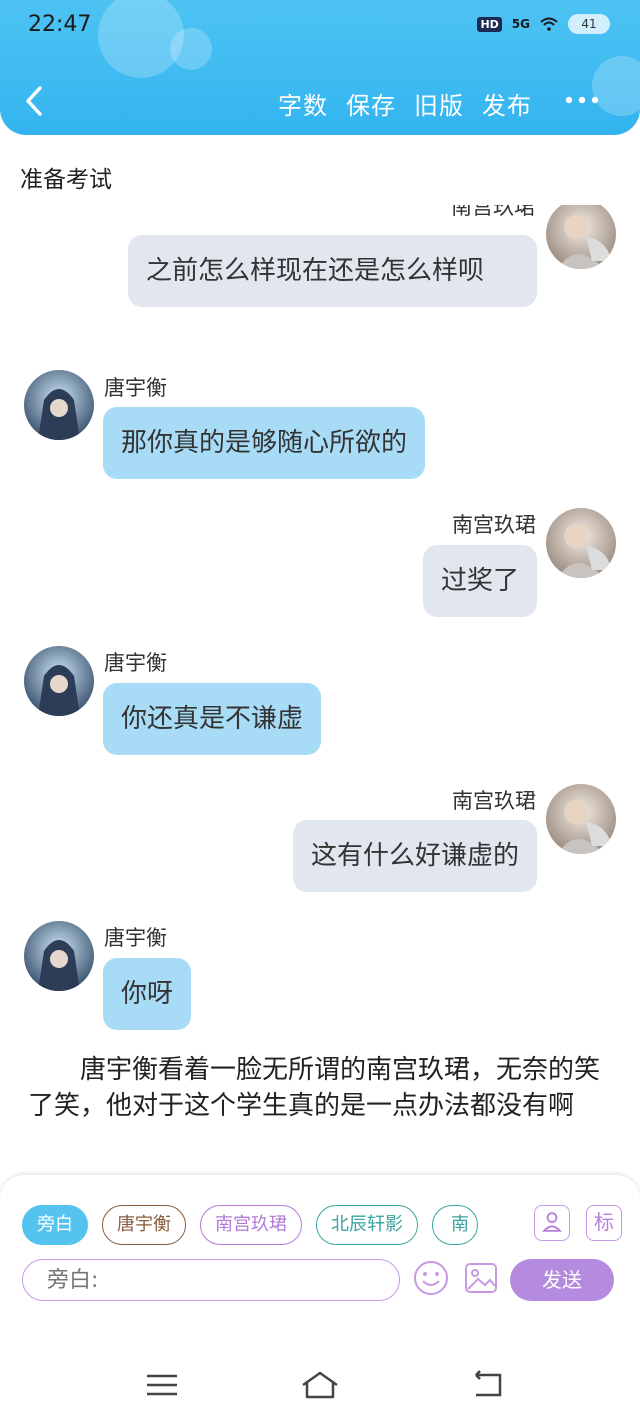 This screenshot has width=640, height=1422. I want to click on menu-icon, so click(162, 1385).